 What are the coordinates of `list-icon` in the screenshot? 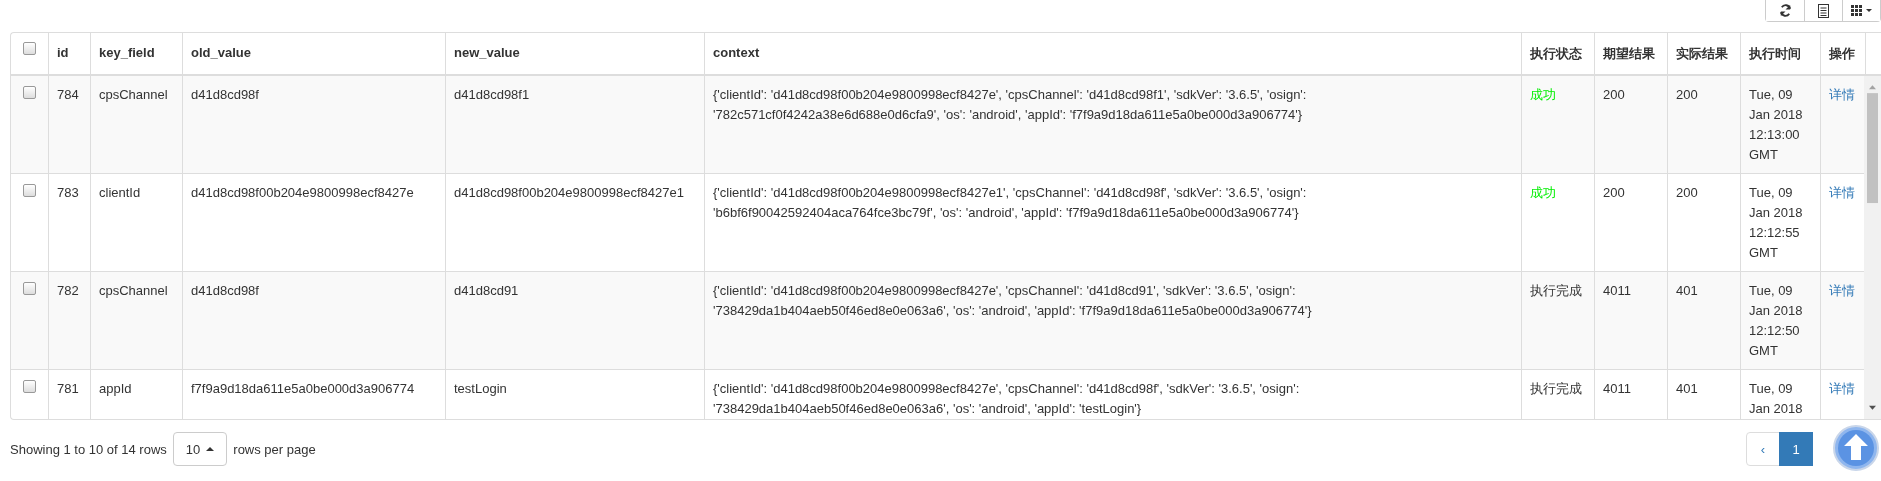 It's located at (1823, 10).